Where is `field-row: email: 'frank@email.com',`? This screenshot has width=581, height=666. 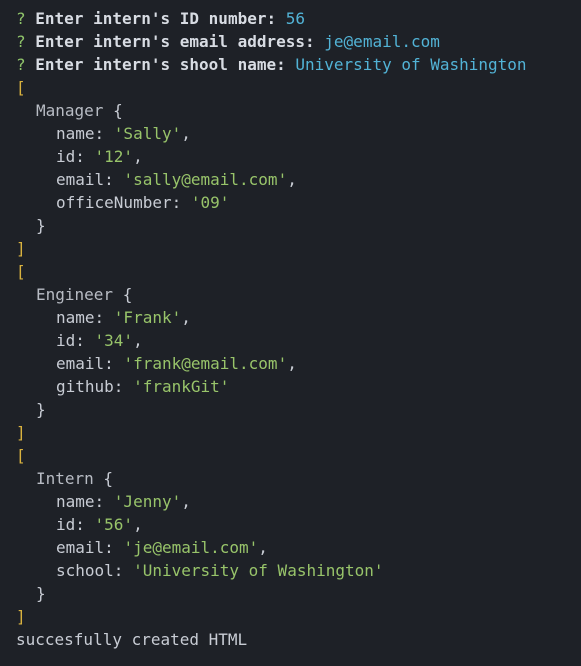
field-row: email: 'frank@email.com', is located at coordinates (298, 363).